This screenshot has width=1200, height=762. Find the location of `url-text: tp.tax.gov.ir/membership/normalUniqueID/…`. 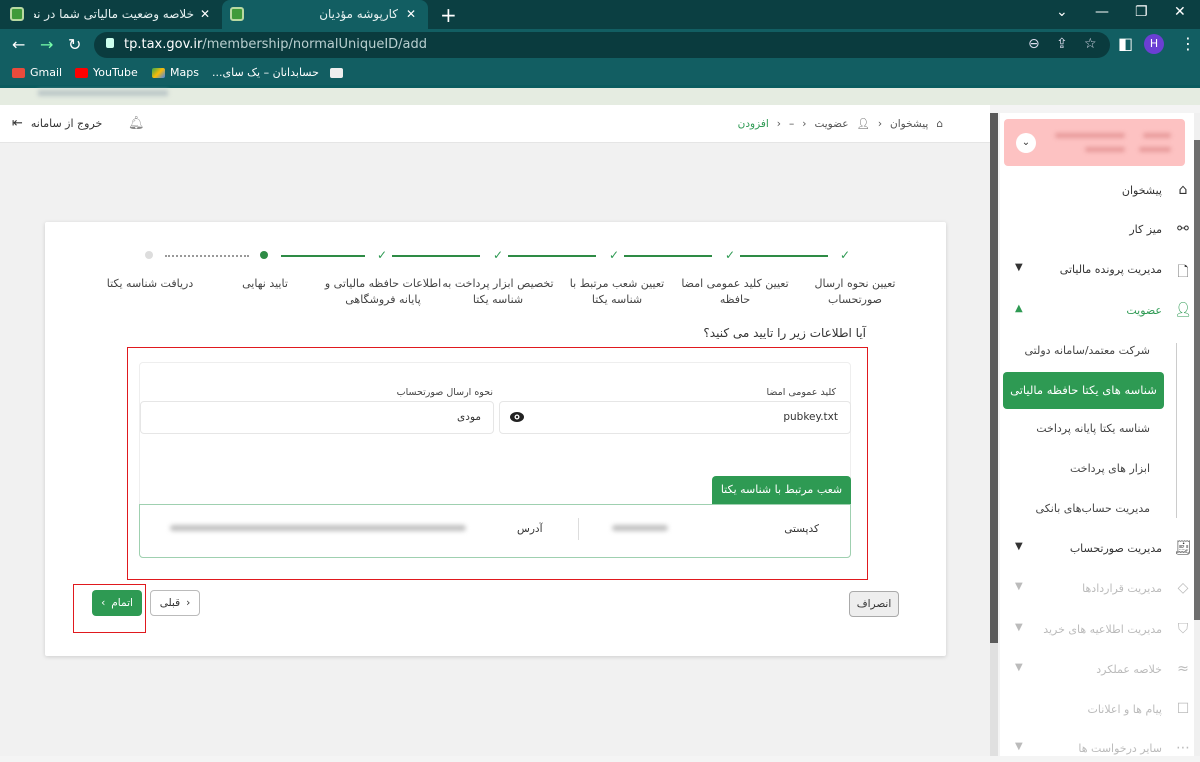

url-text: tp.tax.gov.ir/membership/normalUniqueID/… is located at coordinates (276, 44).